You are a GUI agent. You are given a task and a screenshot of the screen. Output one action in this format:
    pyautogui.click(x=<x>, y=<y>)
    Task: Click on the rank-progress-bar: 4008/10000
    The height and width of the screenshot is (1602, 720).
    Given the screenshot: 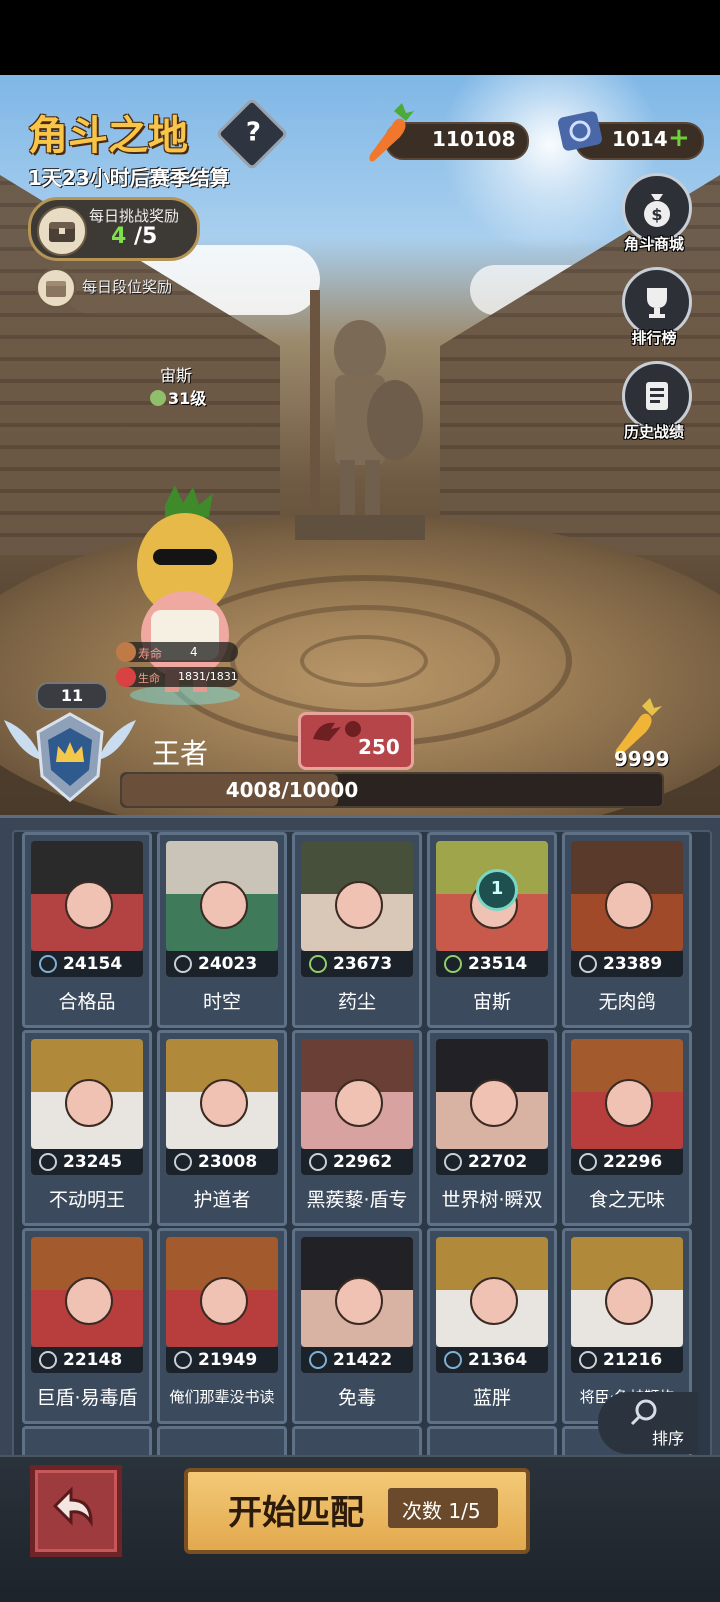 What is the action you would take?
    pyautogui.click(x=392, y=790)
    